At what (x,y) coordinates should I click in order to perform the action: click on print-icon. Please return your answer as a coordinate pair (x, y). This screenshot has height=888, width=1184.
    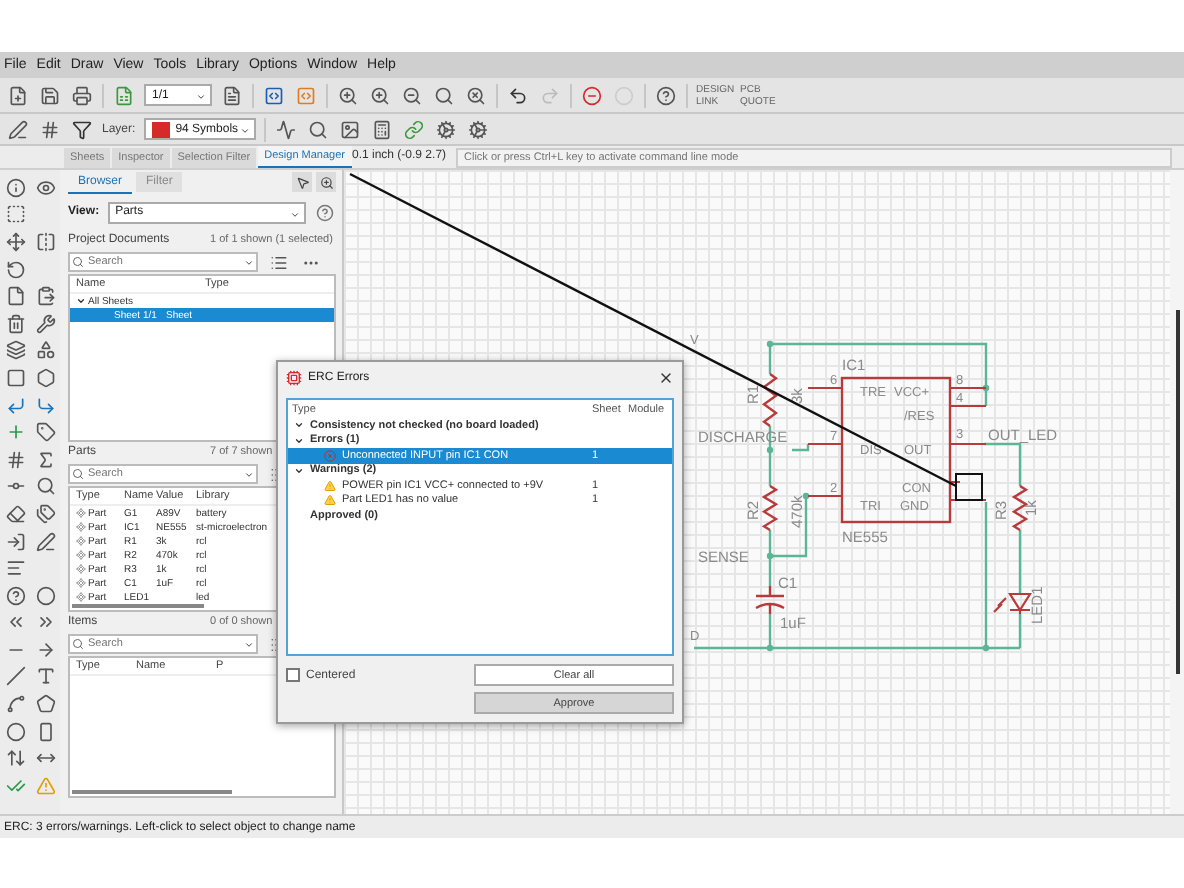
    Looking at the image, I should click on (82, 95).